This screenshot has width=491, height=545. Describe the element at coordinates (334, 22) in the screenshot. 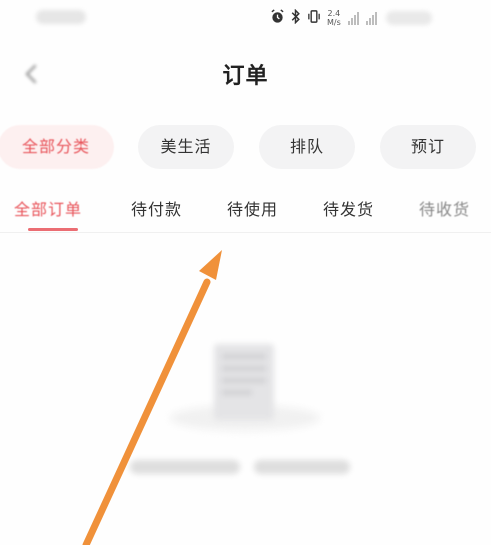

I see `network-speed-unit: M/s` at that location.